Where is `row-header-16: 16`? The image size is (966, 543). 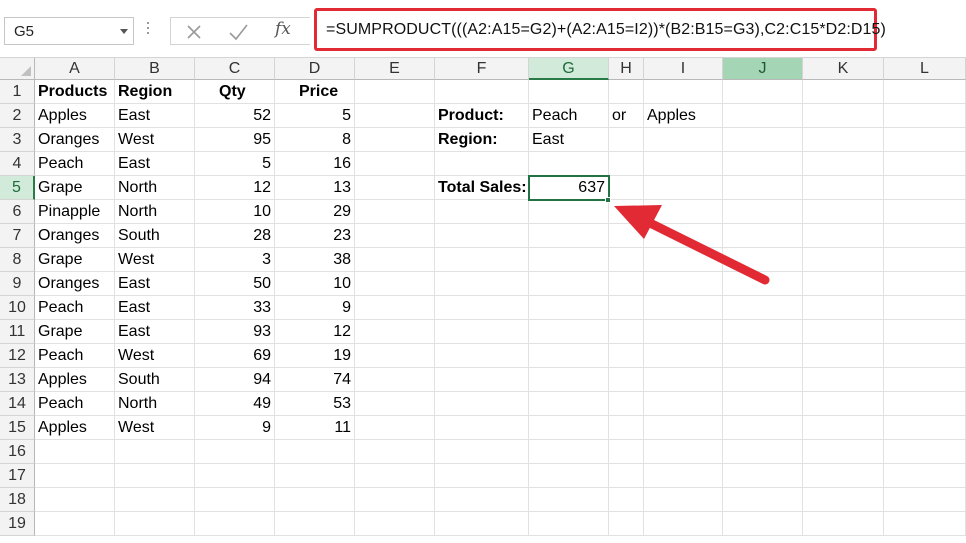 row-header-16: 16 is located at coordinates (17, 452).